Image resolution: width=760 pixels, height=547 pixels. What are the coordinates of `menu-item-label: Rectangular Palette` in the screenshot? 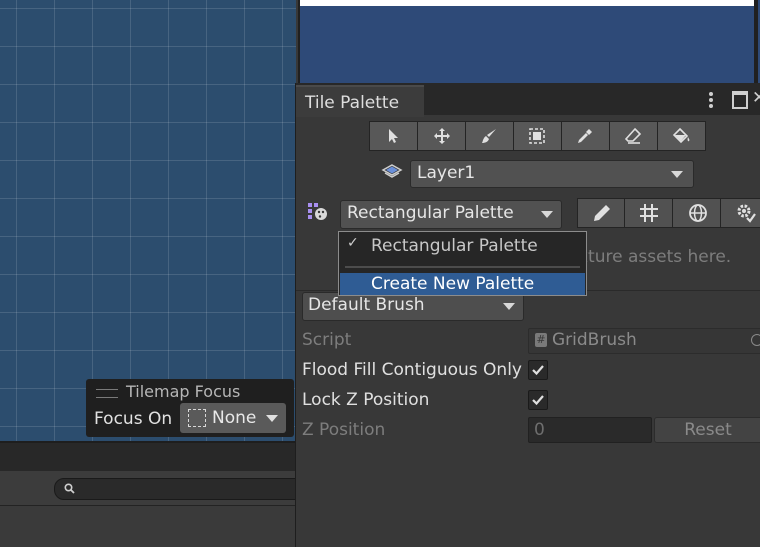 It's located at (454, 246).